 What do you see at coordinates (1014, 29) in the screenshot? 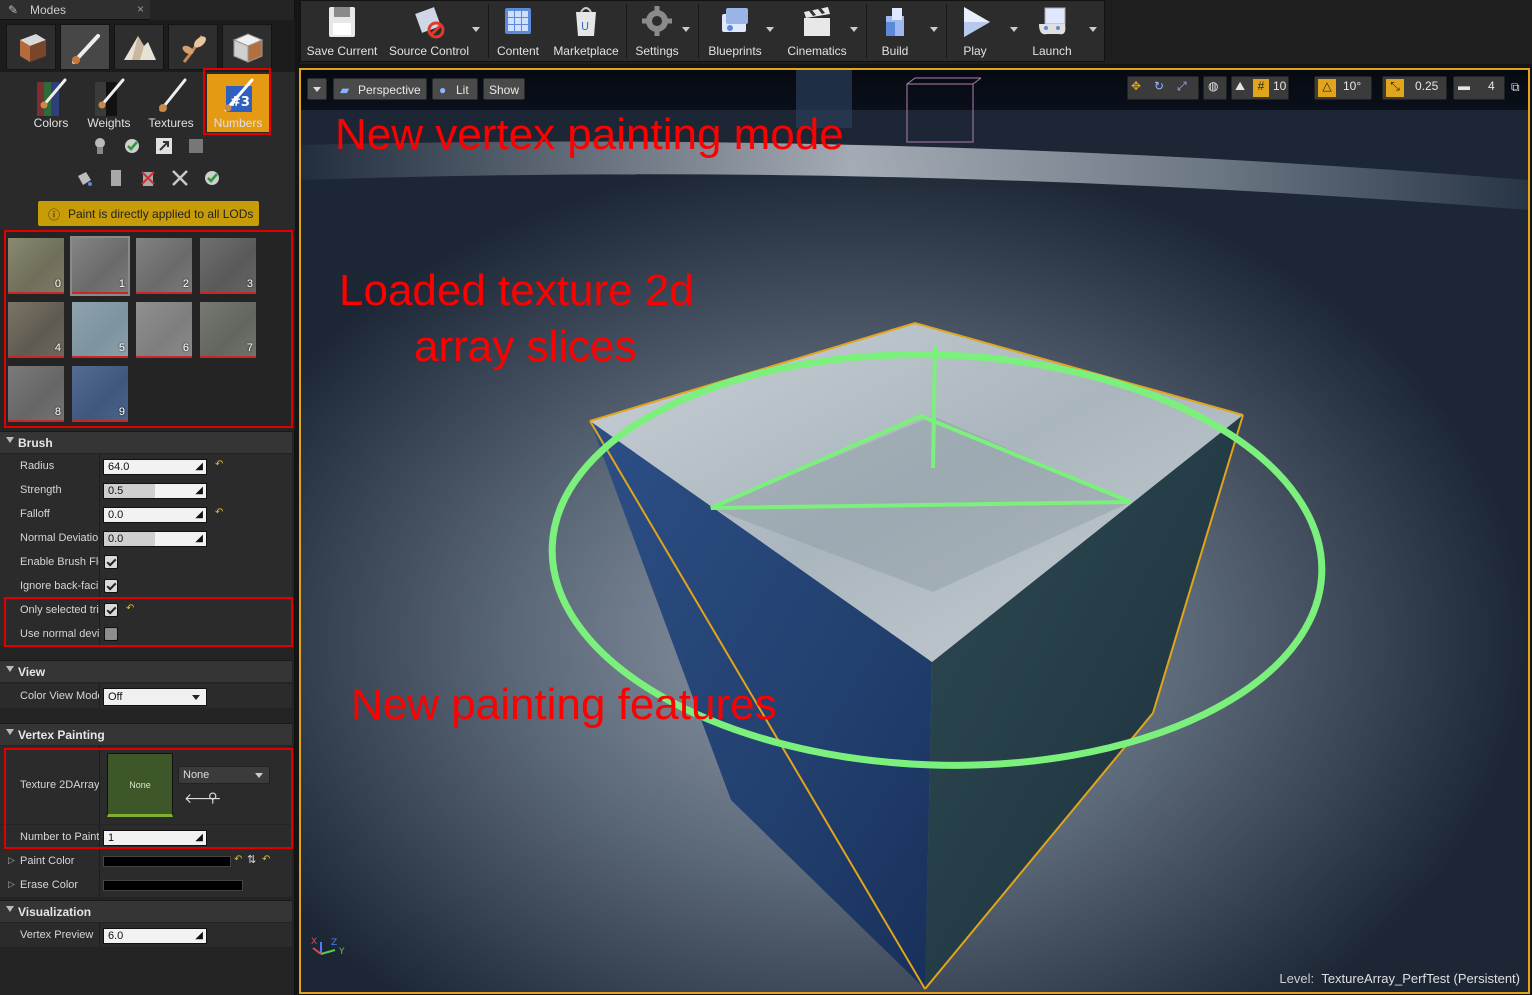
I see `play-dropdown` at bounding box center [1014, 29].